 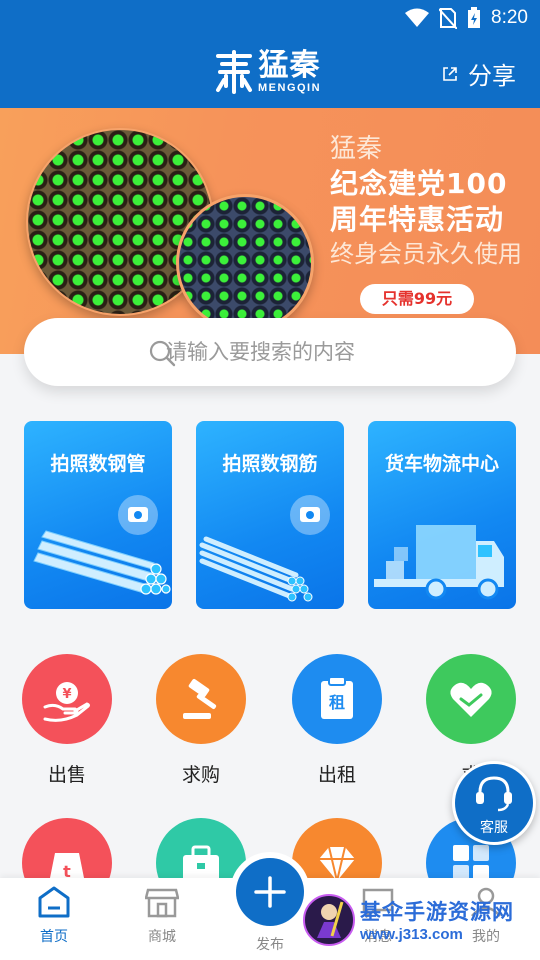 I want to click on banner-price-tag: 只需99元, so click(x=417, y=299).